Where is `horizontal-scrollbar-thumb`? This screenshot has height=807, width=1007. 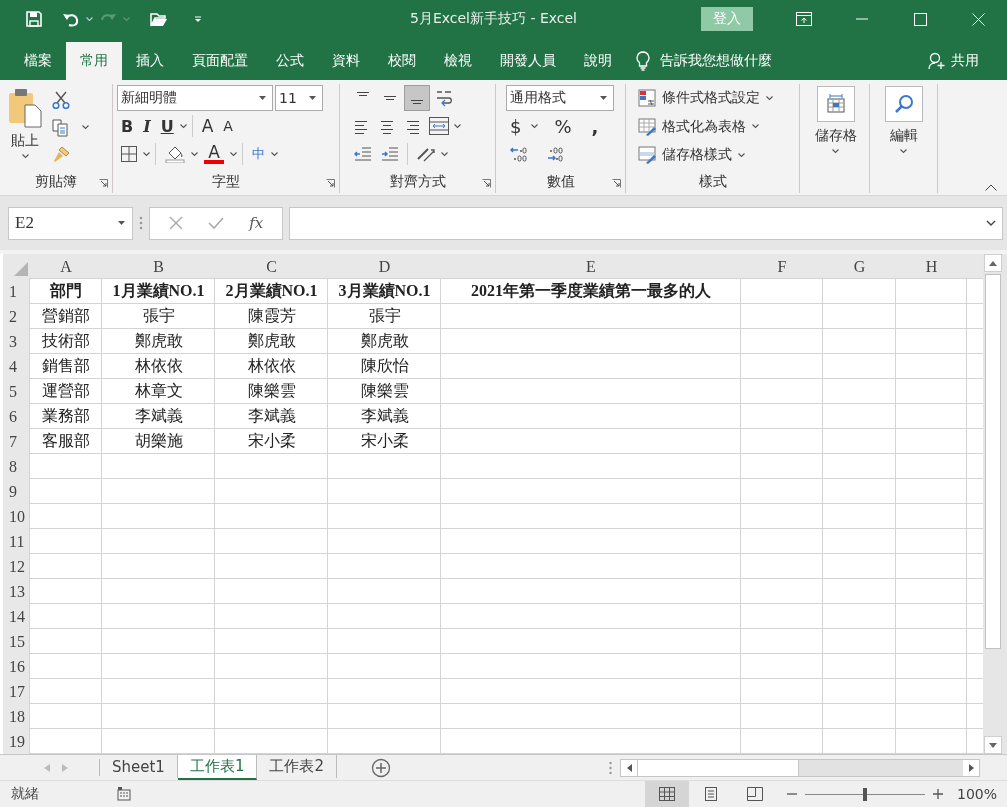 horizontal-scrollbar-thumb is located at coordinates (718, 767).